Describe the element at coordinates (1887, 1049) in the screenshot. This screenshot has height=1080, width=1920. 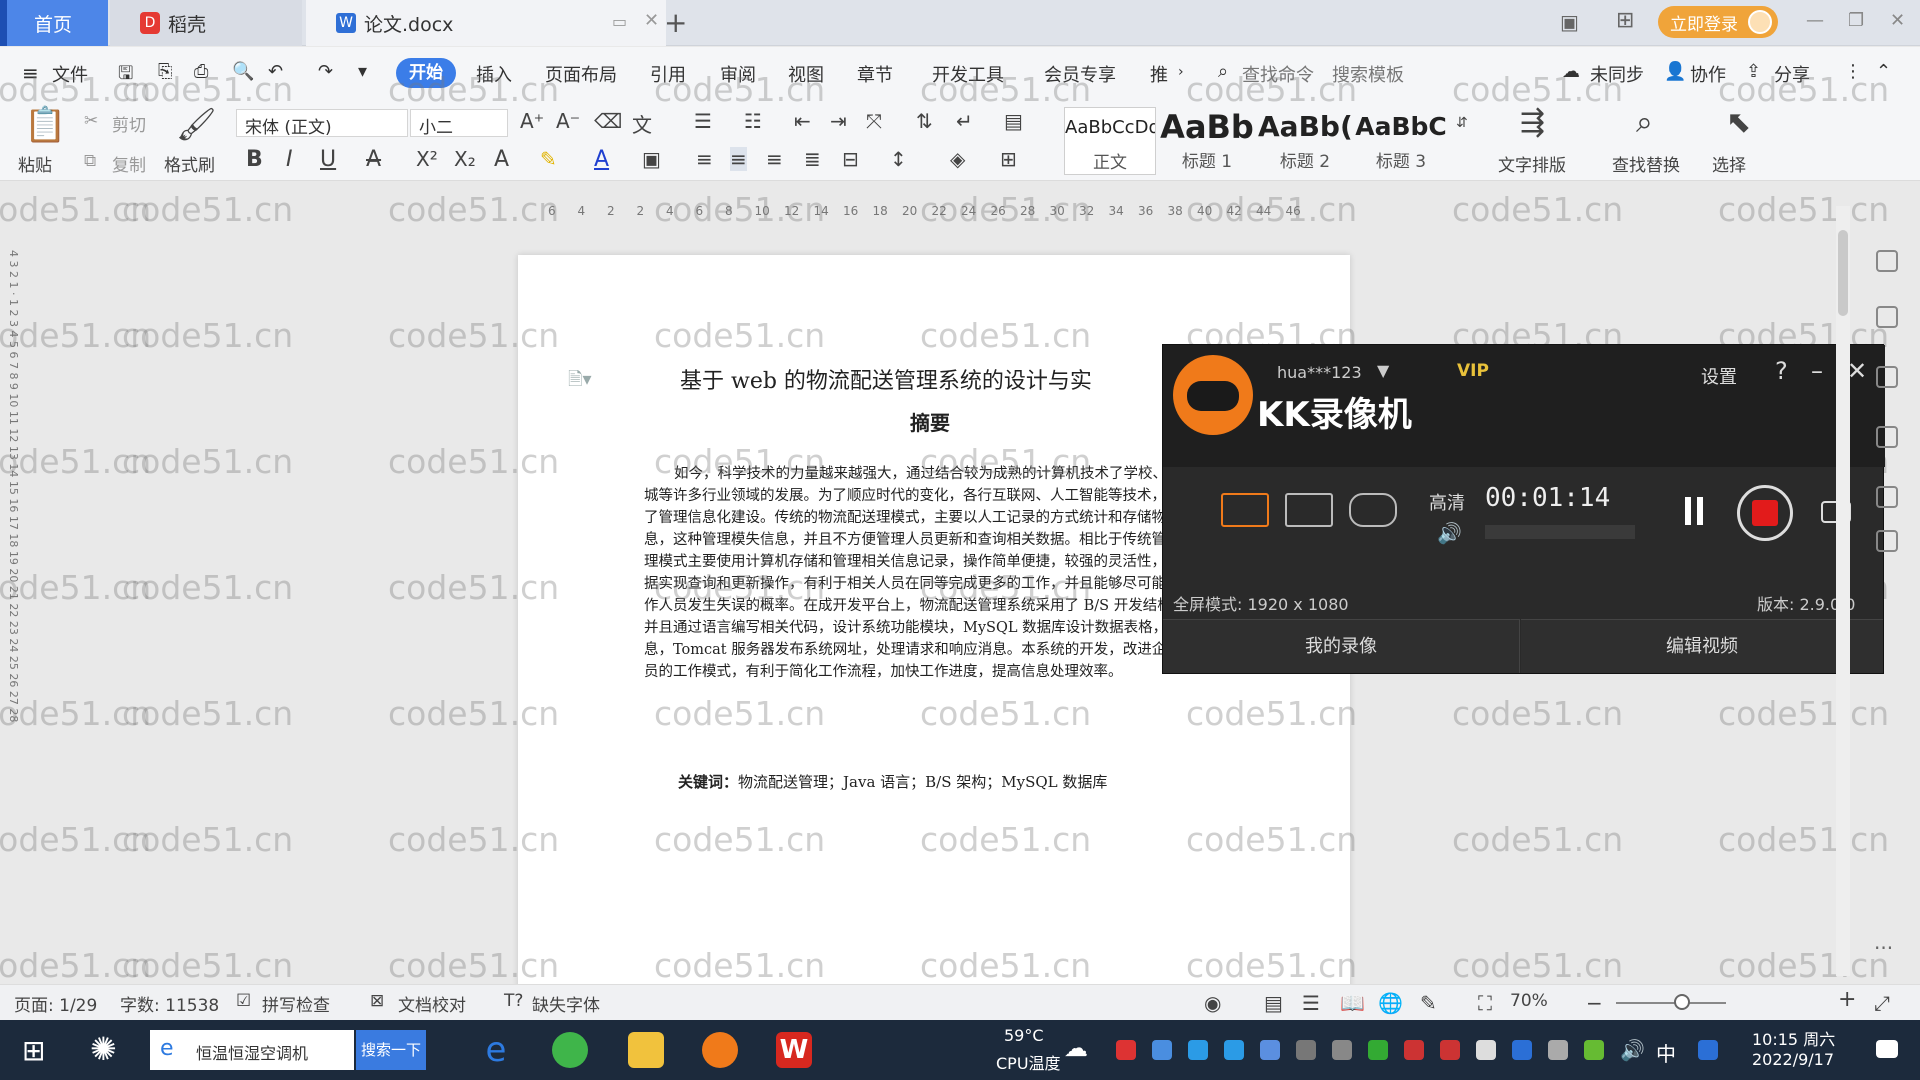
I see `notification-icon` at that location.